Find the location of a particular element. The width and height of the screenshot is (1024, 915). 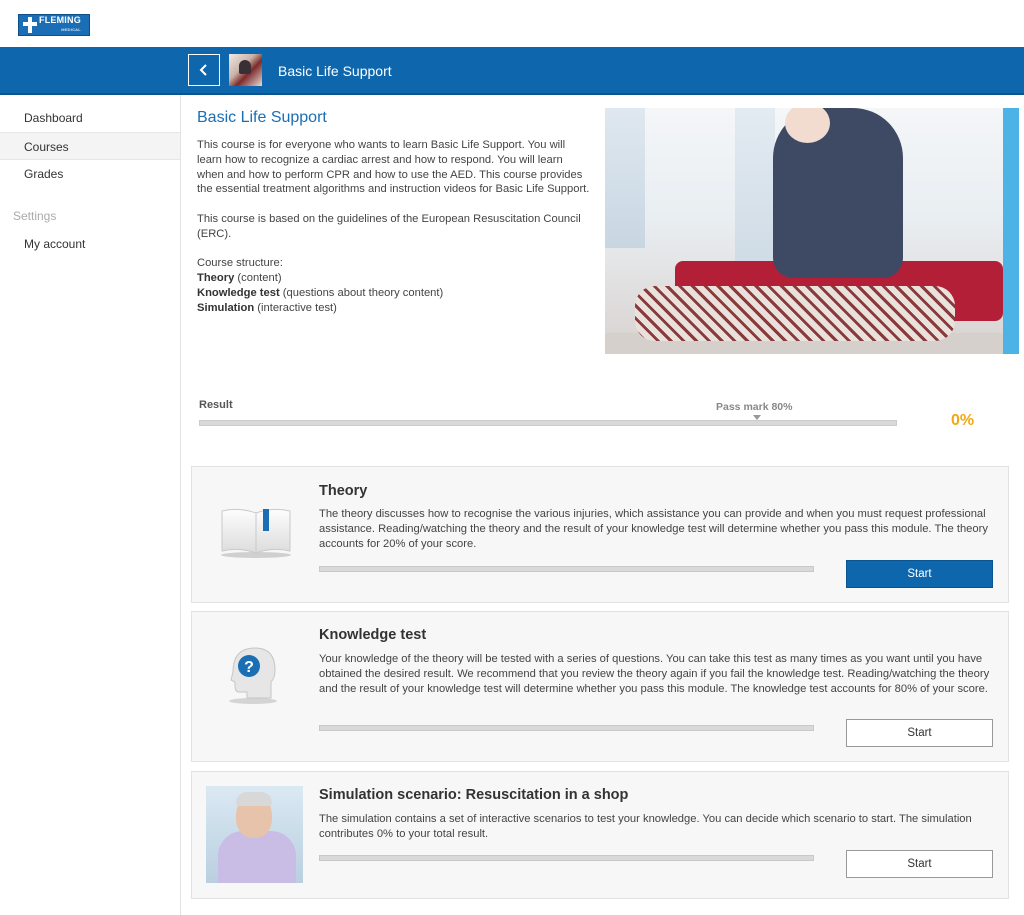

logo-wordmark: FLEMING MEDICAL is located at coordinates (60, 23).